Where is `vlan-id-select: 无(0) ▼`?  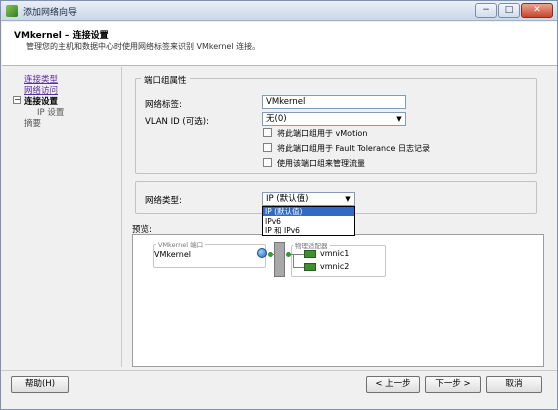 vlan-id-select: 无(0) ▼ is located at coordinates (334, 119).